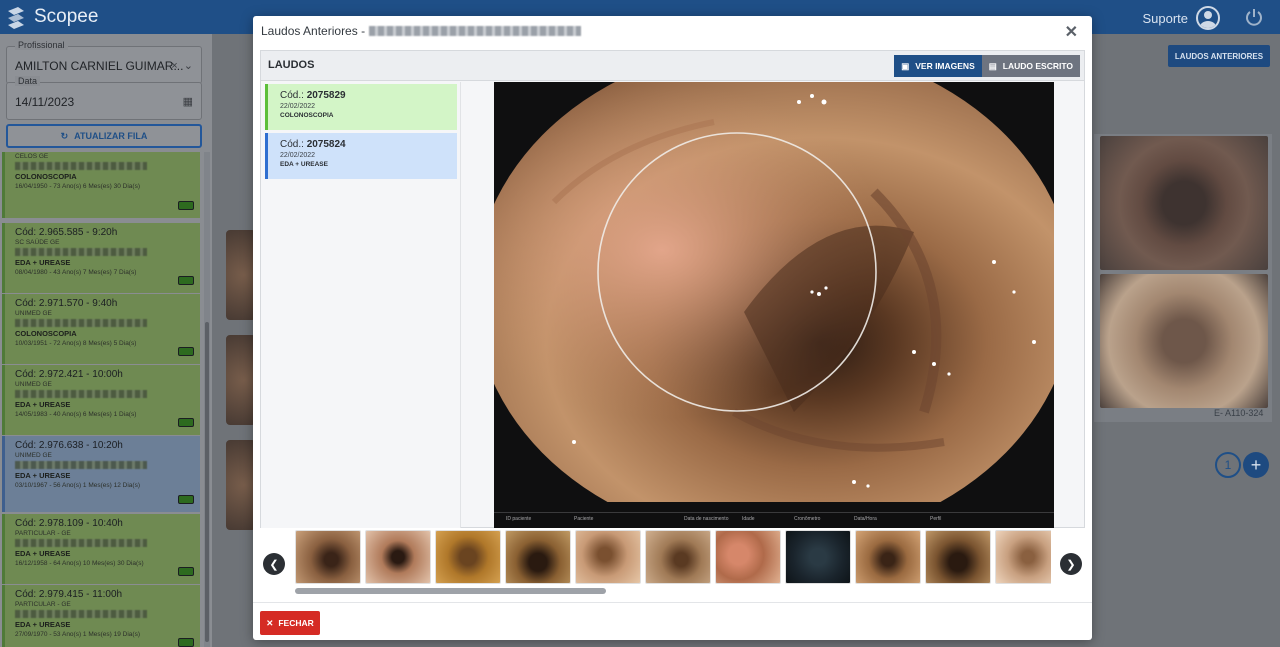  I want to click on scopee-logo-icon, so click(16, 18).